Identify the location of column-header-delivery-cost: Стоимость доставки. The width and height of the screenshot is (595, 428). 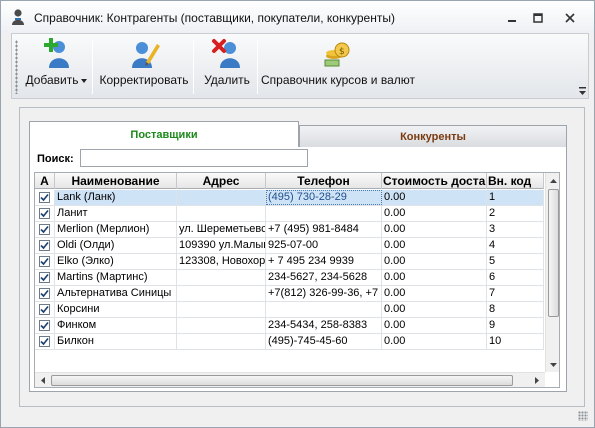
(434, 181).